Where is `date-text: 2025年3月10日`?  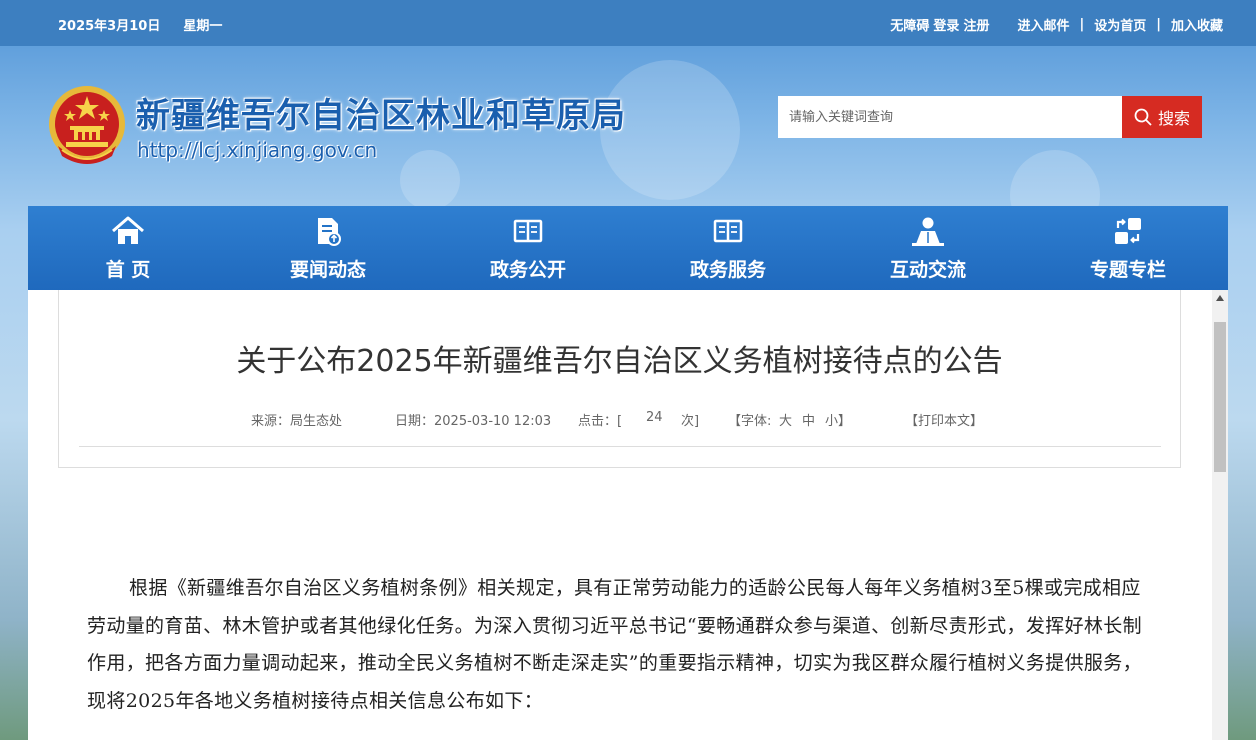
date-text: 2025年3月10日 is located at coordinates (109, 26).